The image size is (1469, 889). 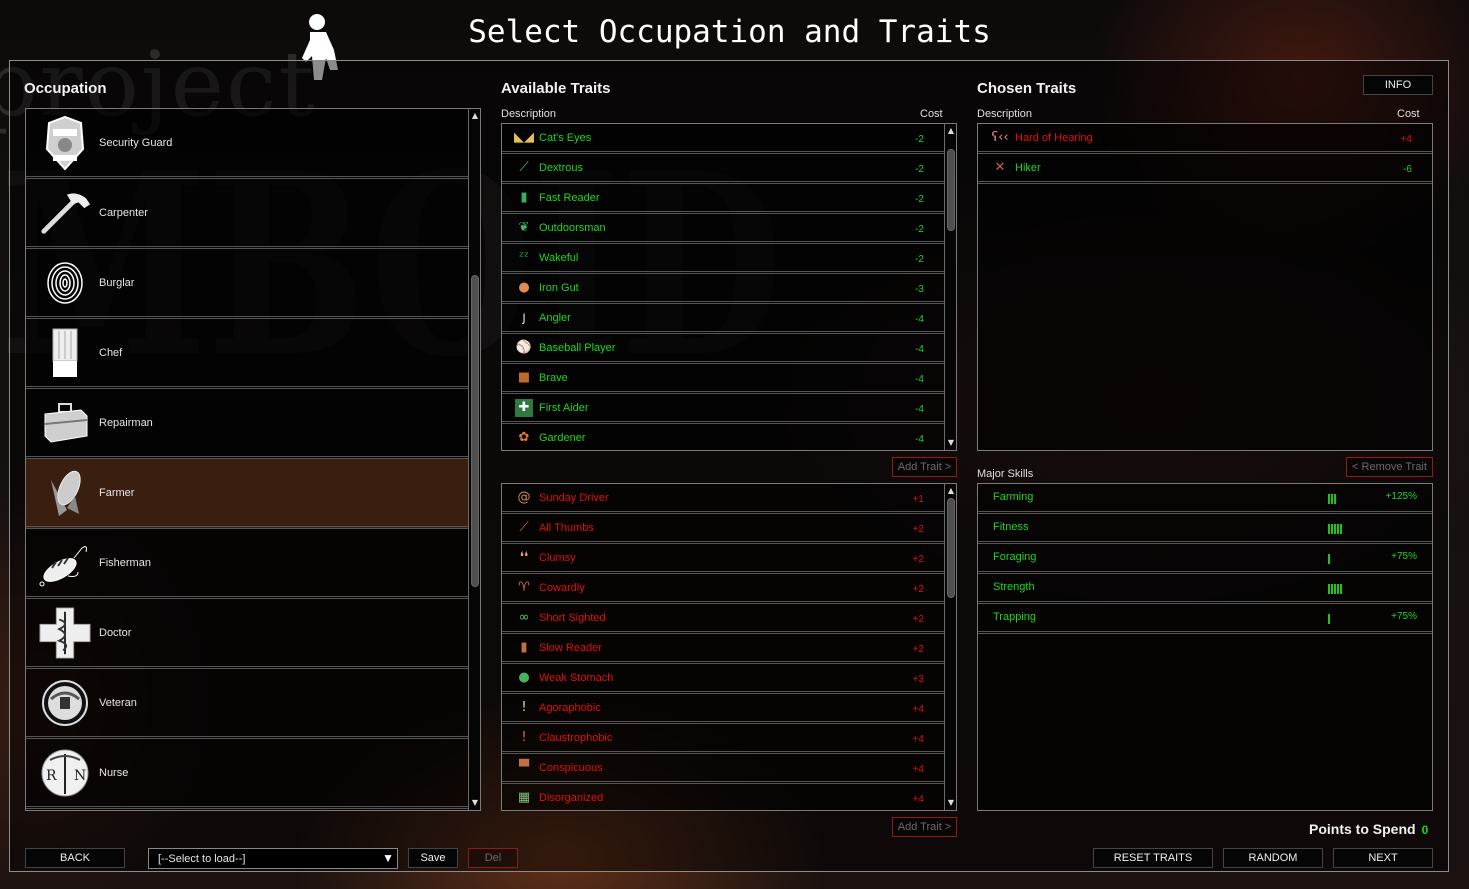 What do you see at coordinates (1205, 139) in the screenshot?
I see `trait-row: ʕ‹‹ Hard of Hearing +4` at bounding box center [1205, 139].